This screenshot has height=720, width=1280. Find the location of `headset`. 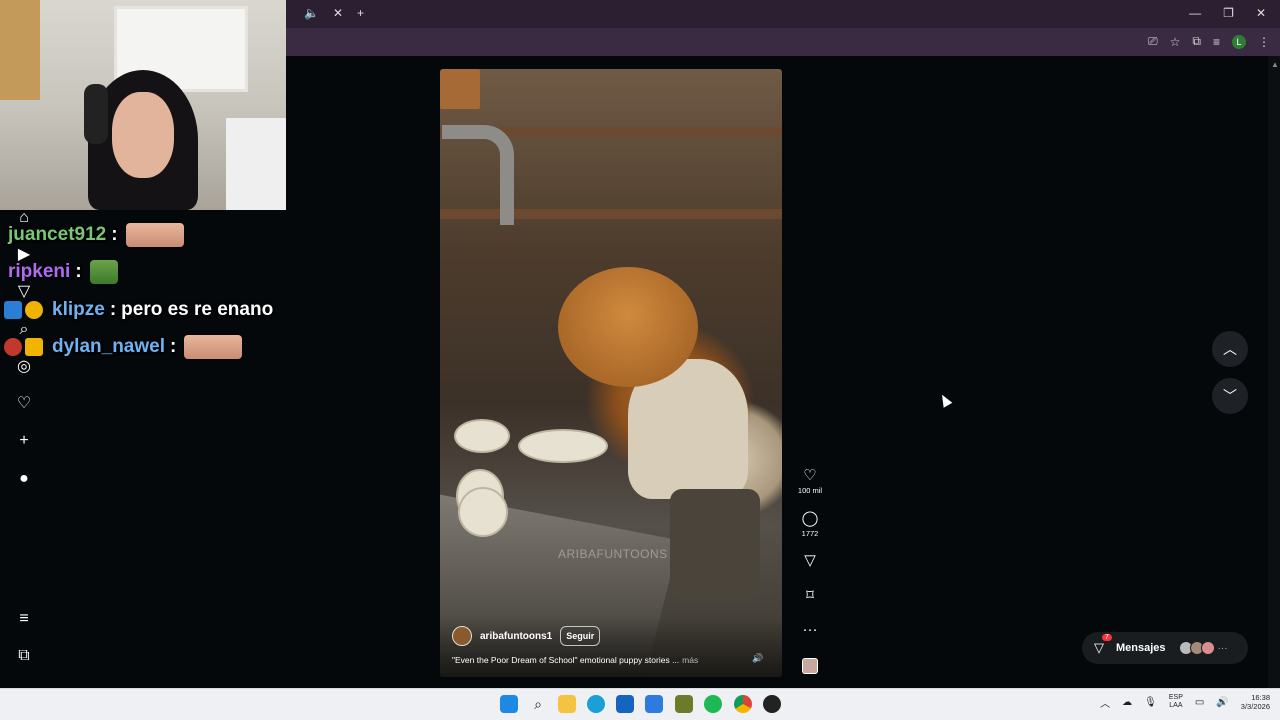

headset is located at coordinates (96, 114).